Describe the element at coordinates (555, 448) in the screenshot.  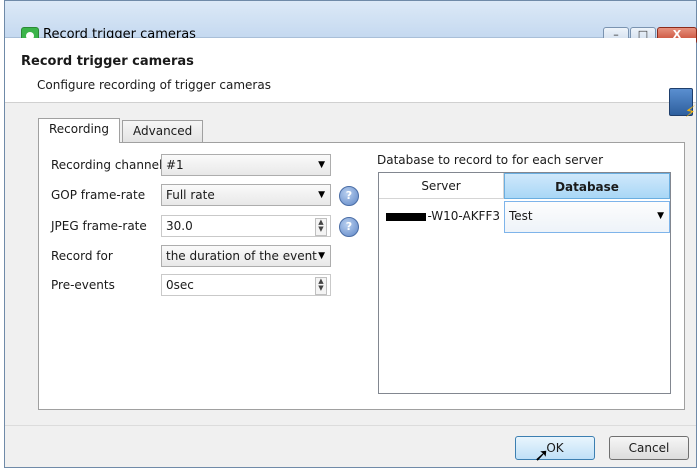
I see `ok-button: OK` at that location.